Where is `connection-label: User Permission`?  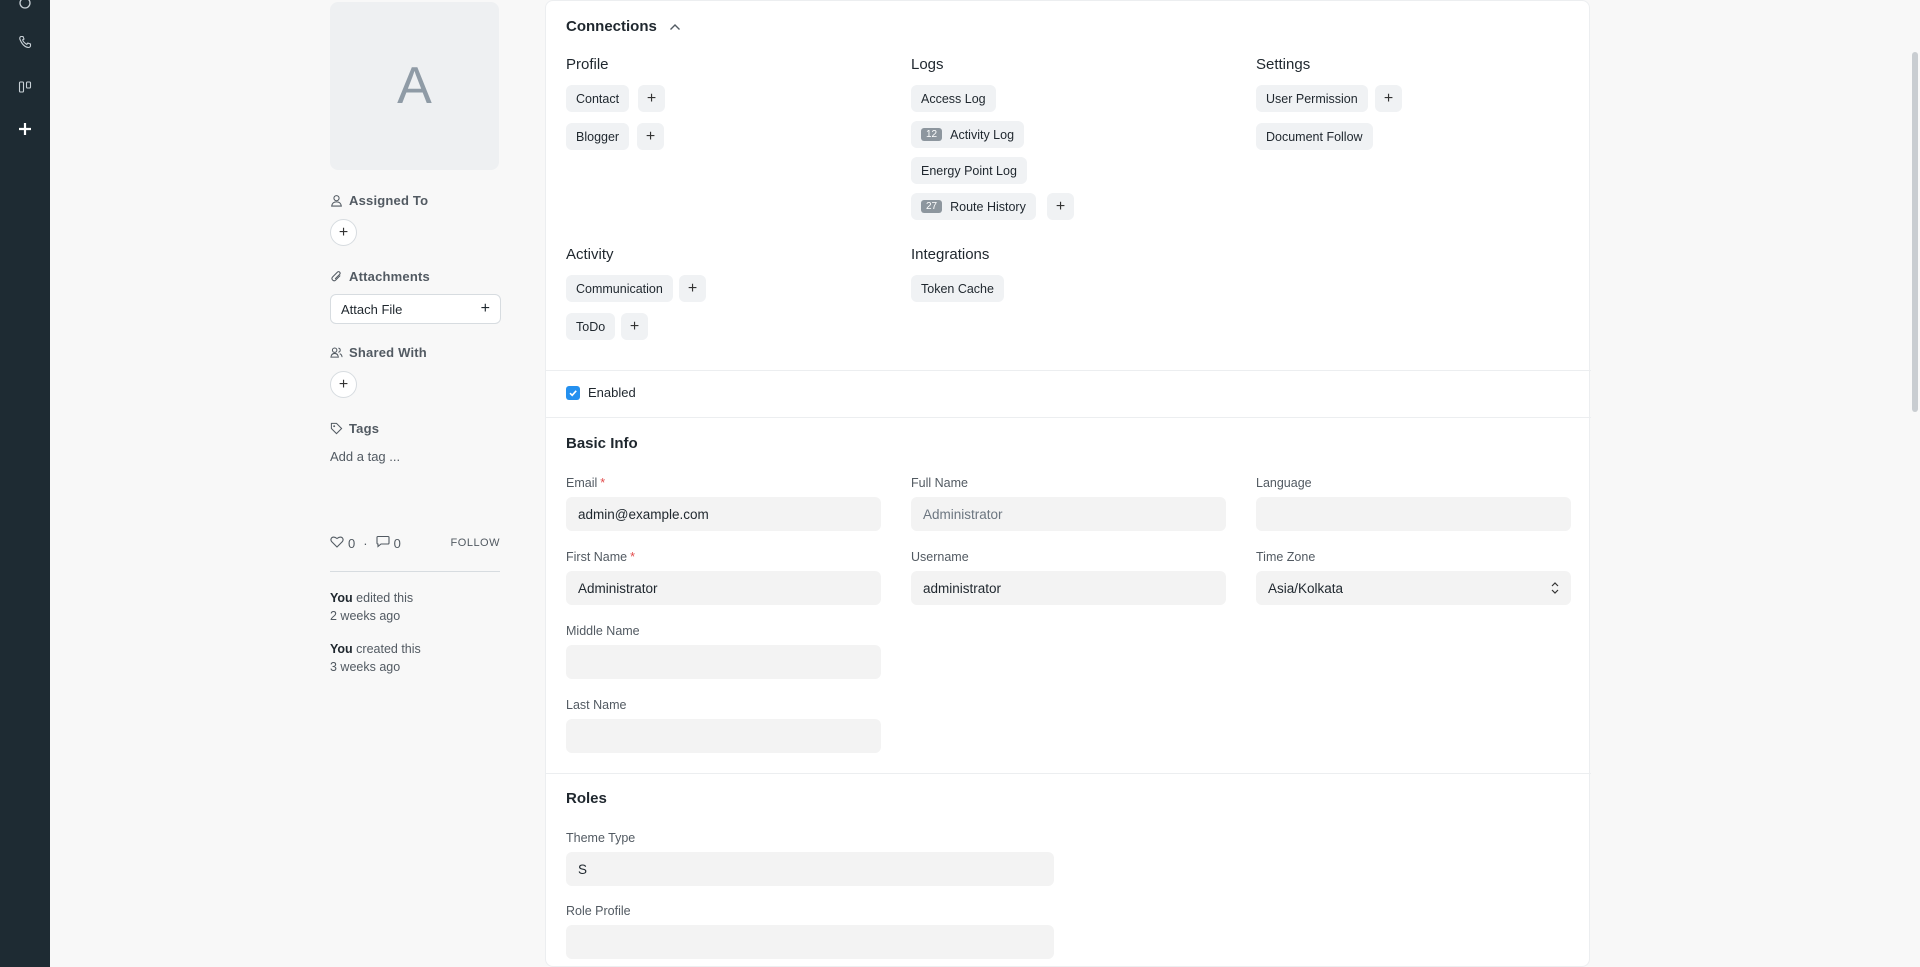 connection-label: User Permission is located at coordinates (1312, 98).